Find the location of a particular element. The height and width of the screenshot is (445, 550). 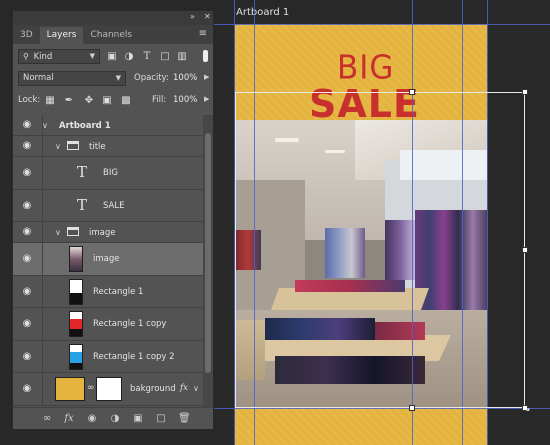

mask-thumbnail is located at coordinates (109, 389).